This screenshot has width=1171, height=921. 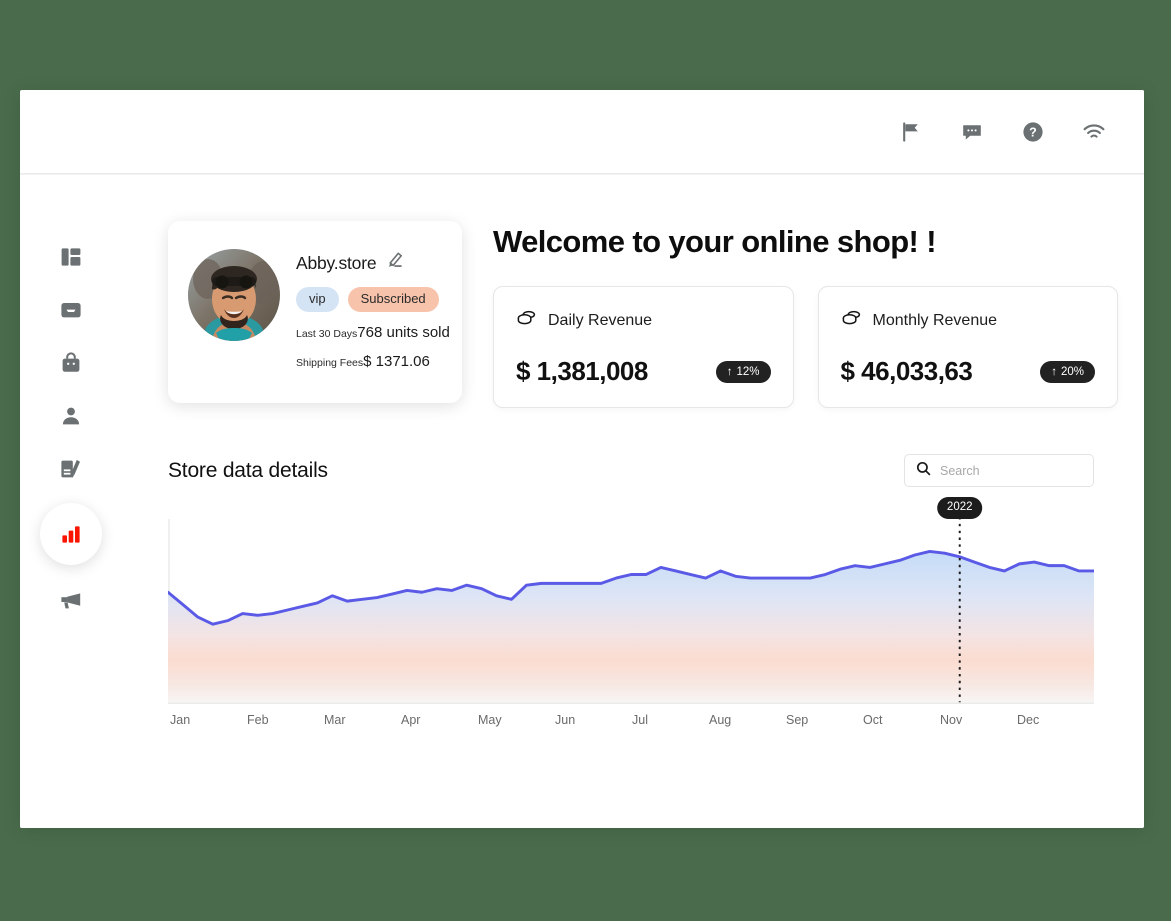 I want to click on chart-x-tick: May, so click(x=490, y=720).